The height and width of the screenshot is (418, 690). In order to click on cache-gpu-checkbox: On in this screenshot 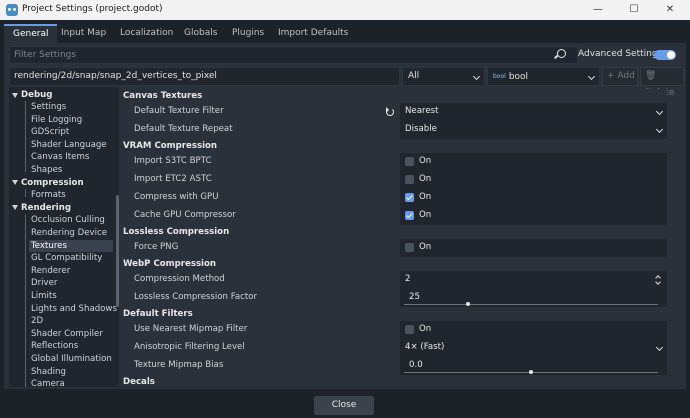, I will do `click(533, 216)`.